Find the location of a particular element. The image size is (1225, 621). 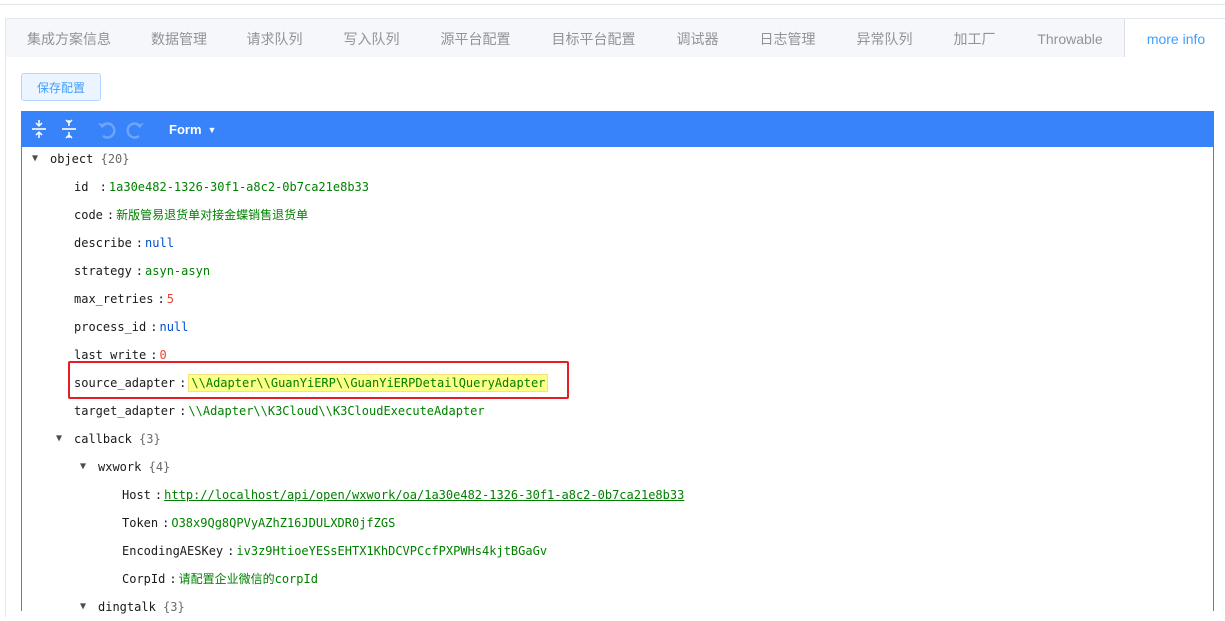

callback-node: callback {3} is located at coordinates (117, 439).